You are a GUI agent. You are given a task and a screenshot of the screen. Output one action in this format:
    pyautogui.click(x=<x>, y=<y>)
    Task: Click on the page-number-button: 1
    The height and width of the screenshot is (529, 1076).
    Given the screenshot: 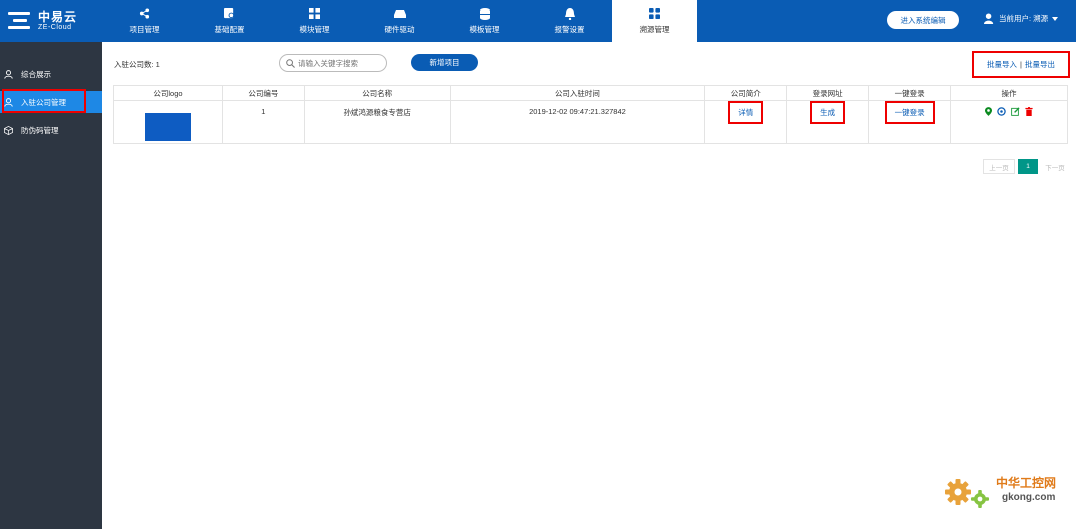 What is the action you would take?
    pyautogui.click(x=1028, y=166)
    